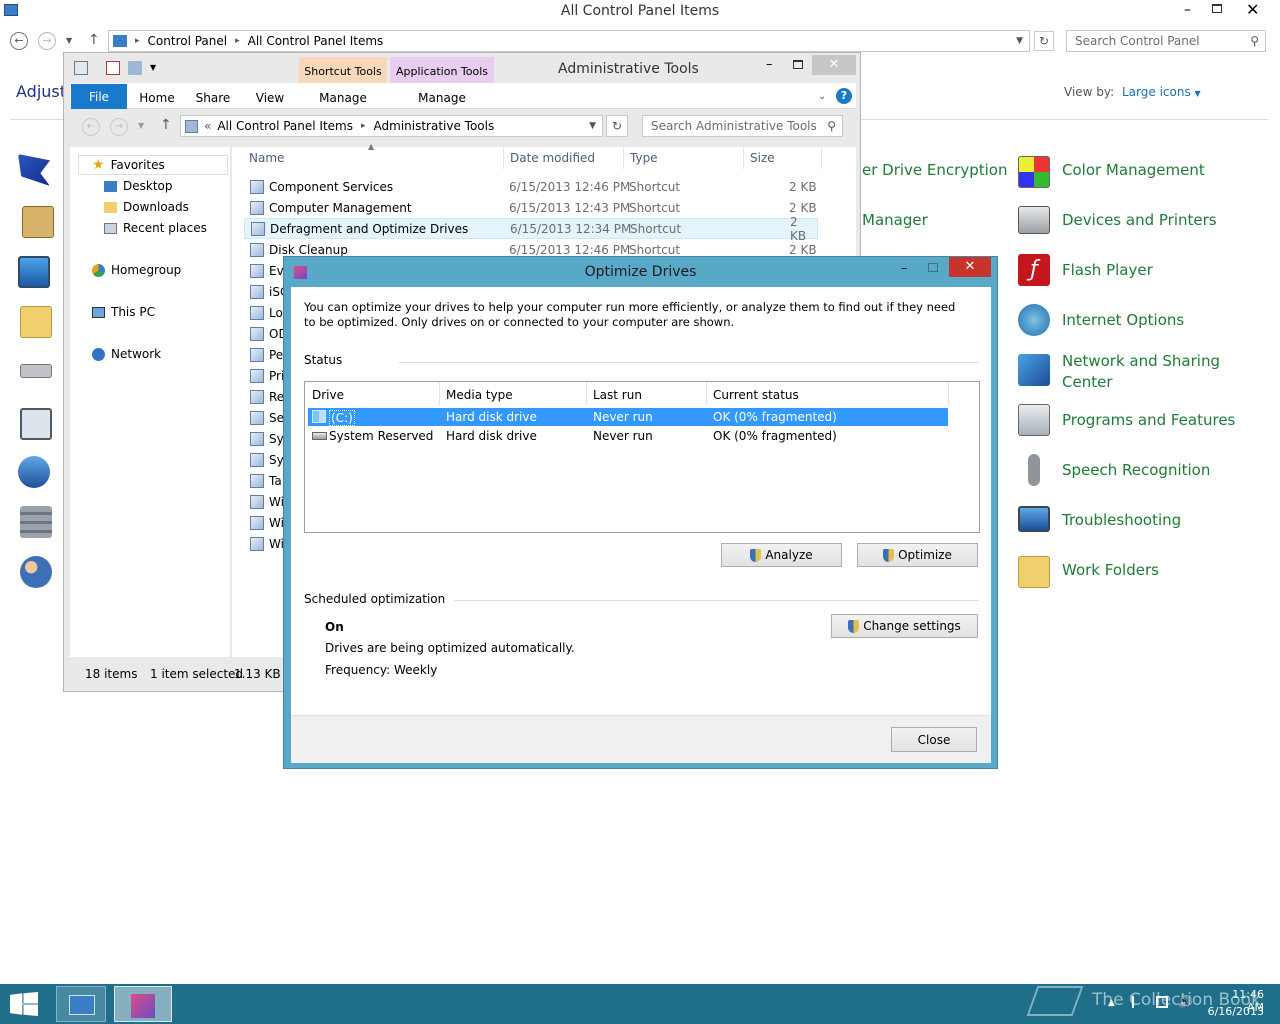  What do you see at coordinates (479, 395) in the screenshot?
I see `media-column-header: Media type` at bounding box center [479, 395].